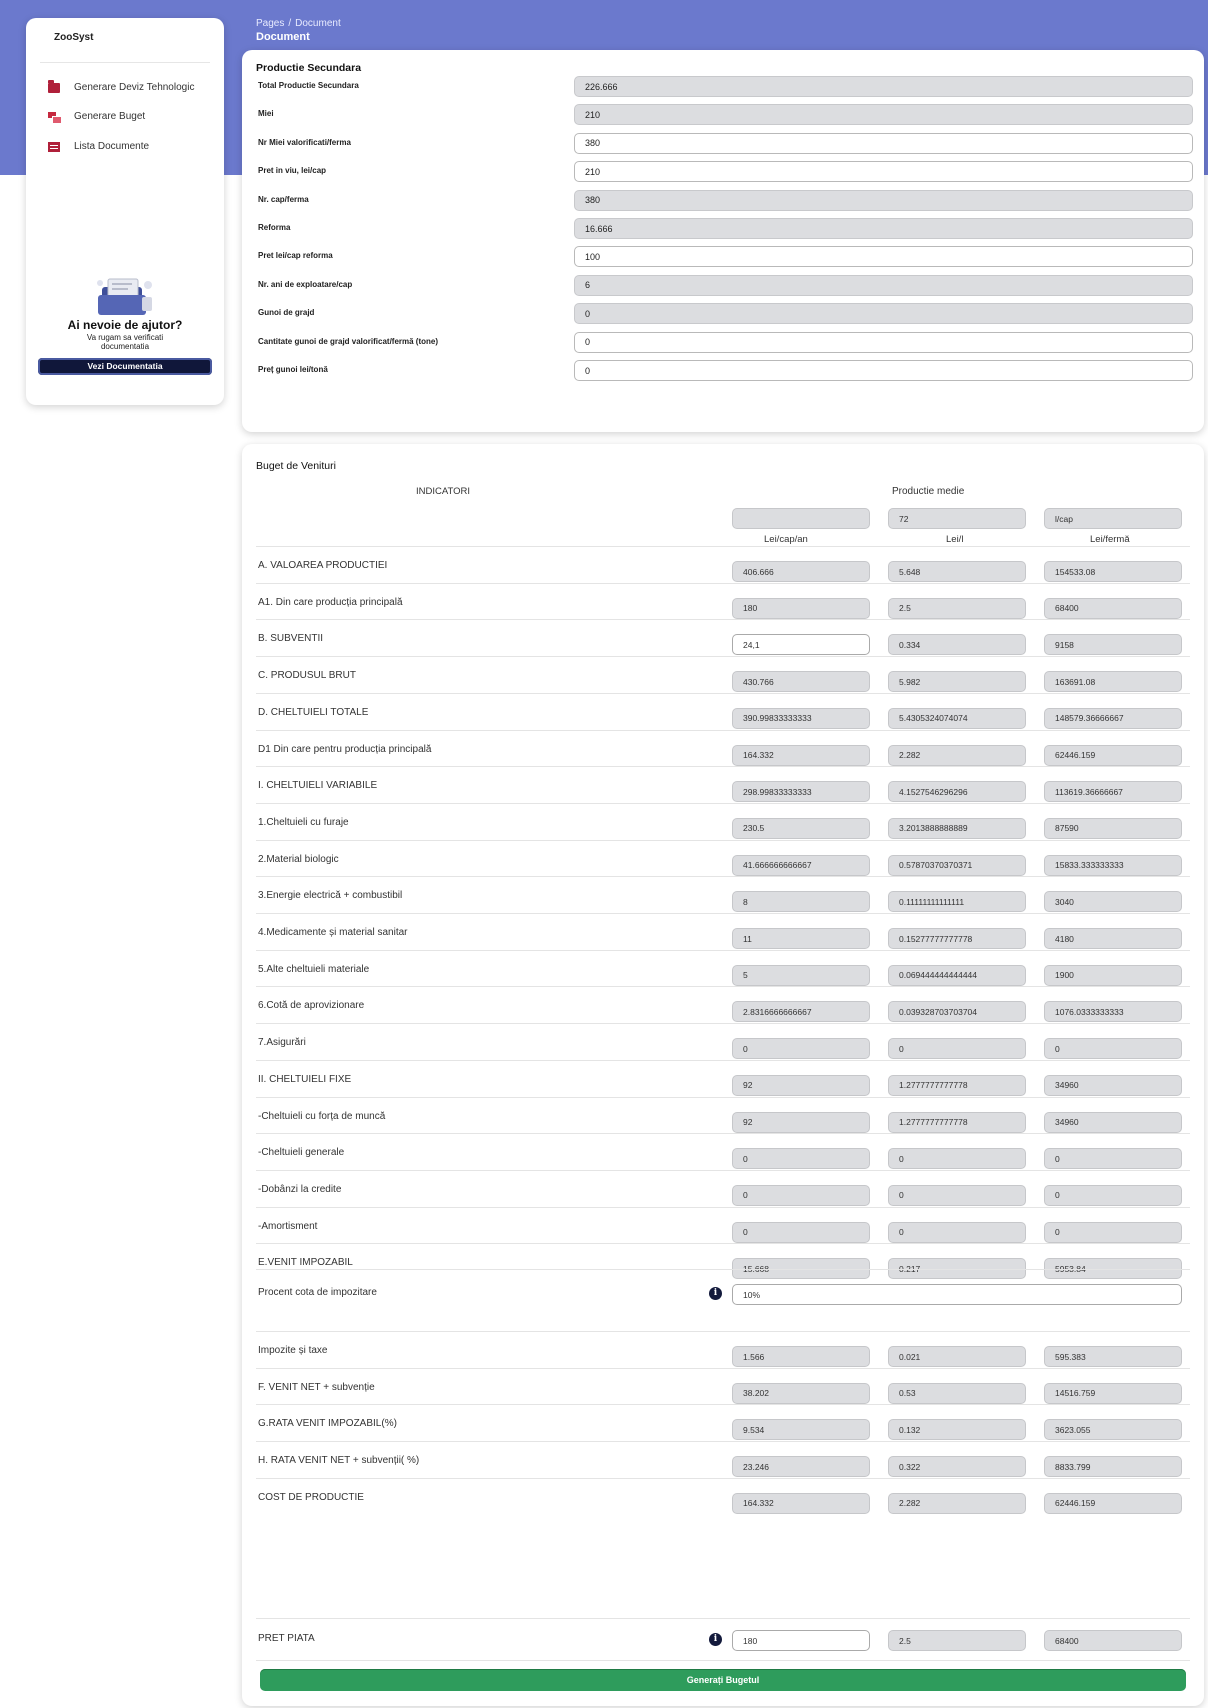 The height and width of the screenshot is (1708, 1208). Describe the element at coordinates (1113, 1640) in the screenshot. I see `pret-piata-lei-ferma-input` at that location.